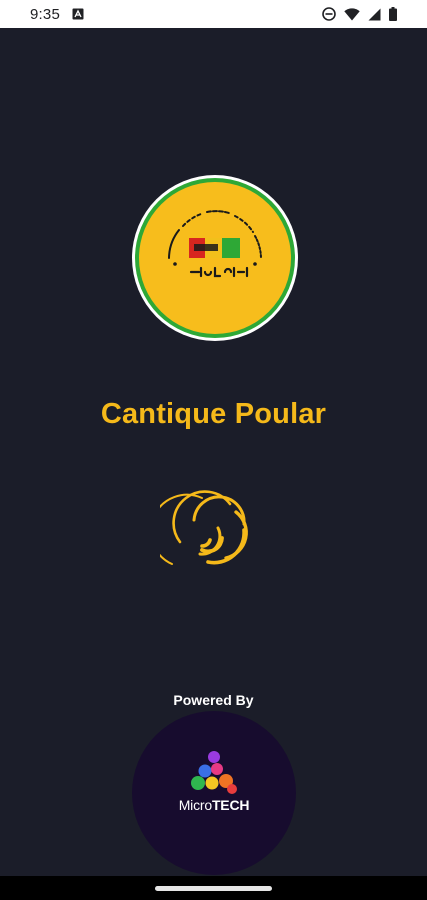 The image size is (427, 900). I want to click on battery-icon, so click(393, 14).